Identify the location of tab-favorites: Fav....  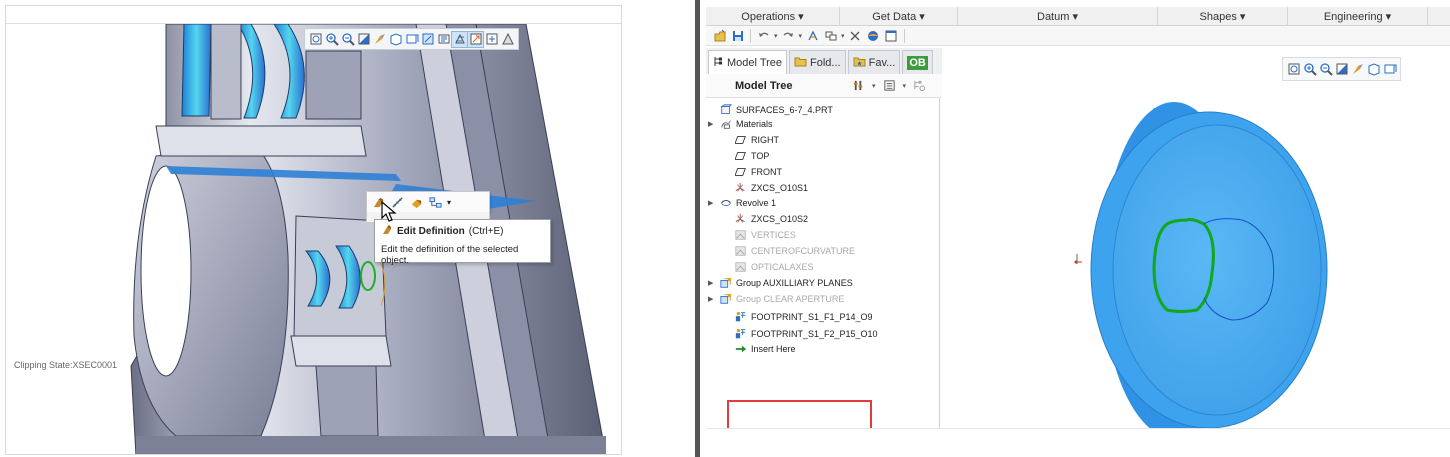
(874, 62).